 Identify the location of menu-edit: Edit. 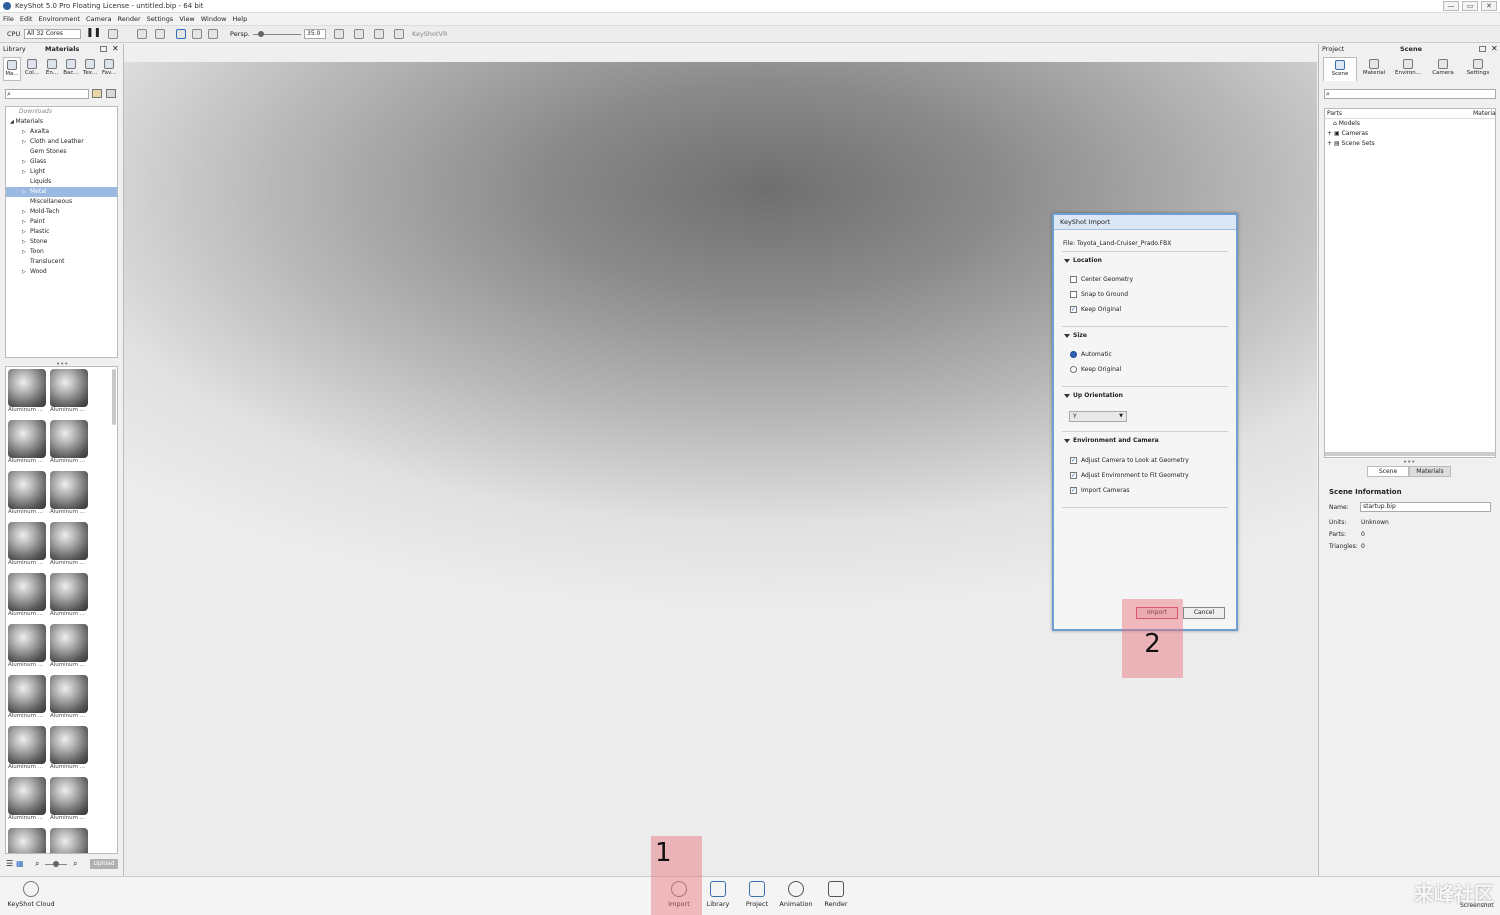
(26, 19).